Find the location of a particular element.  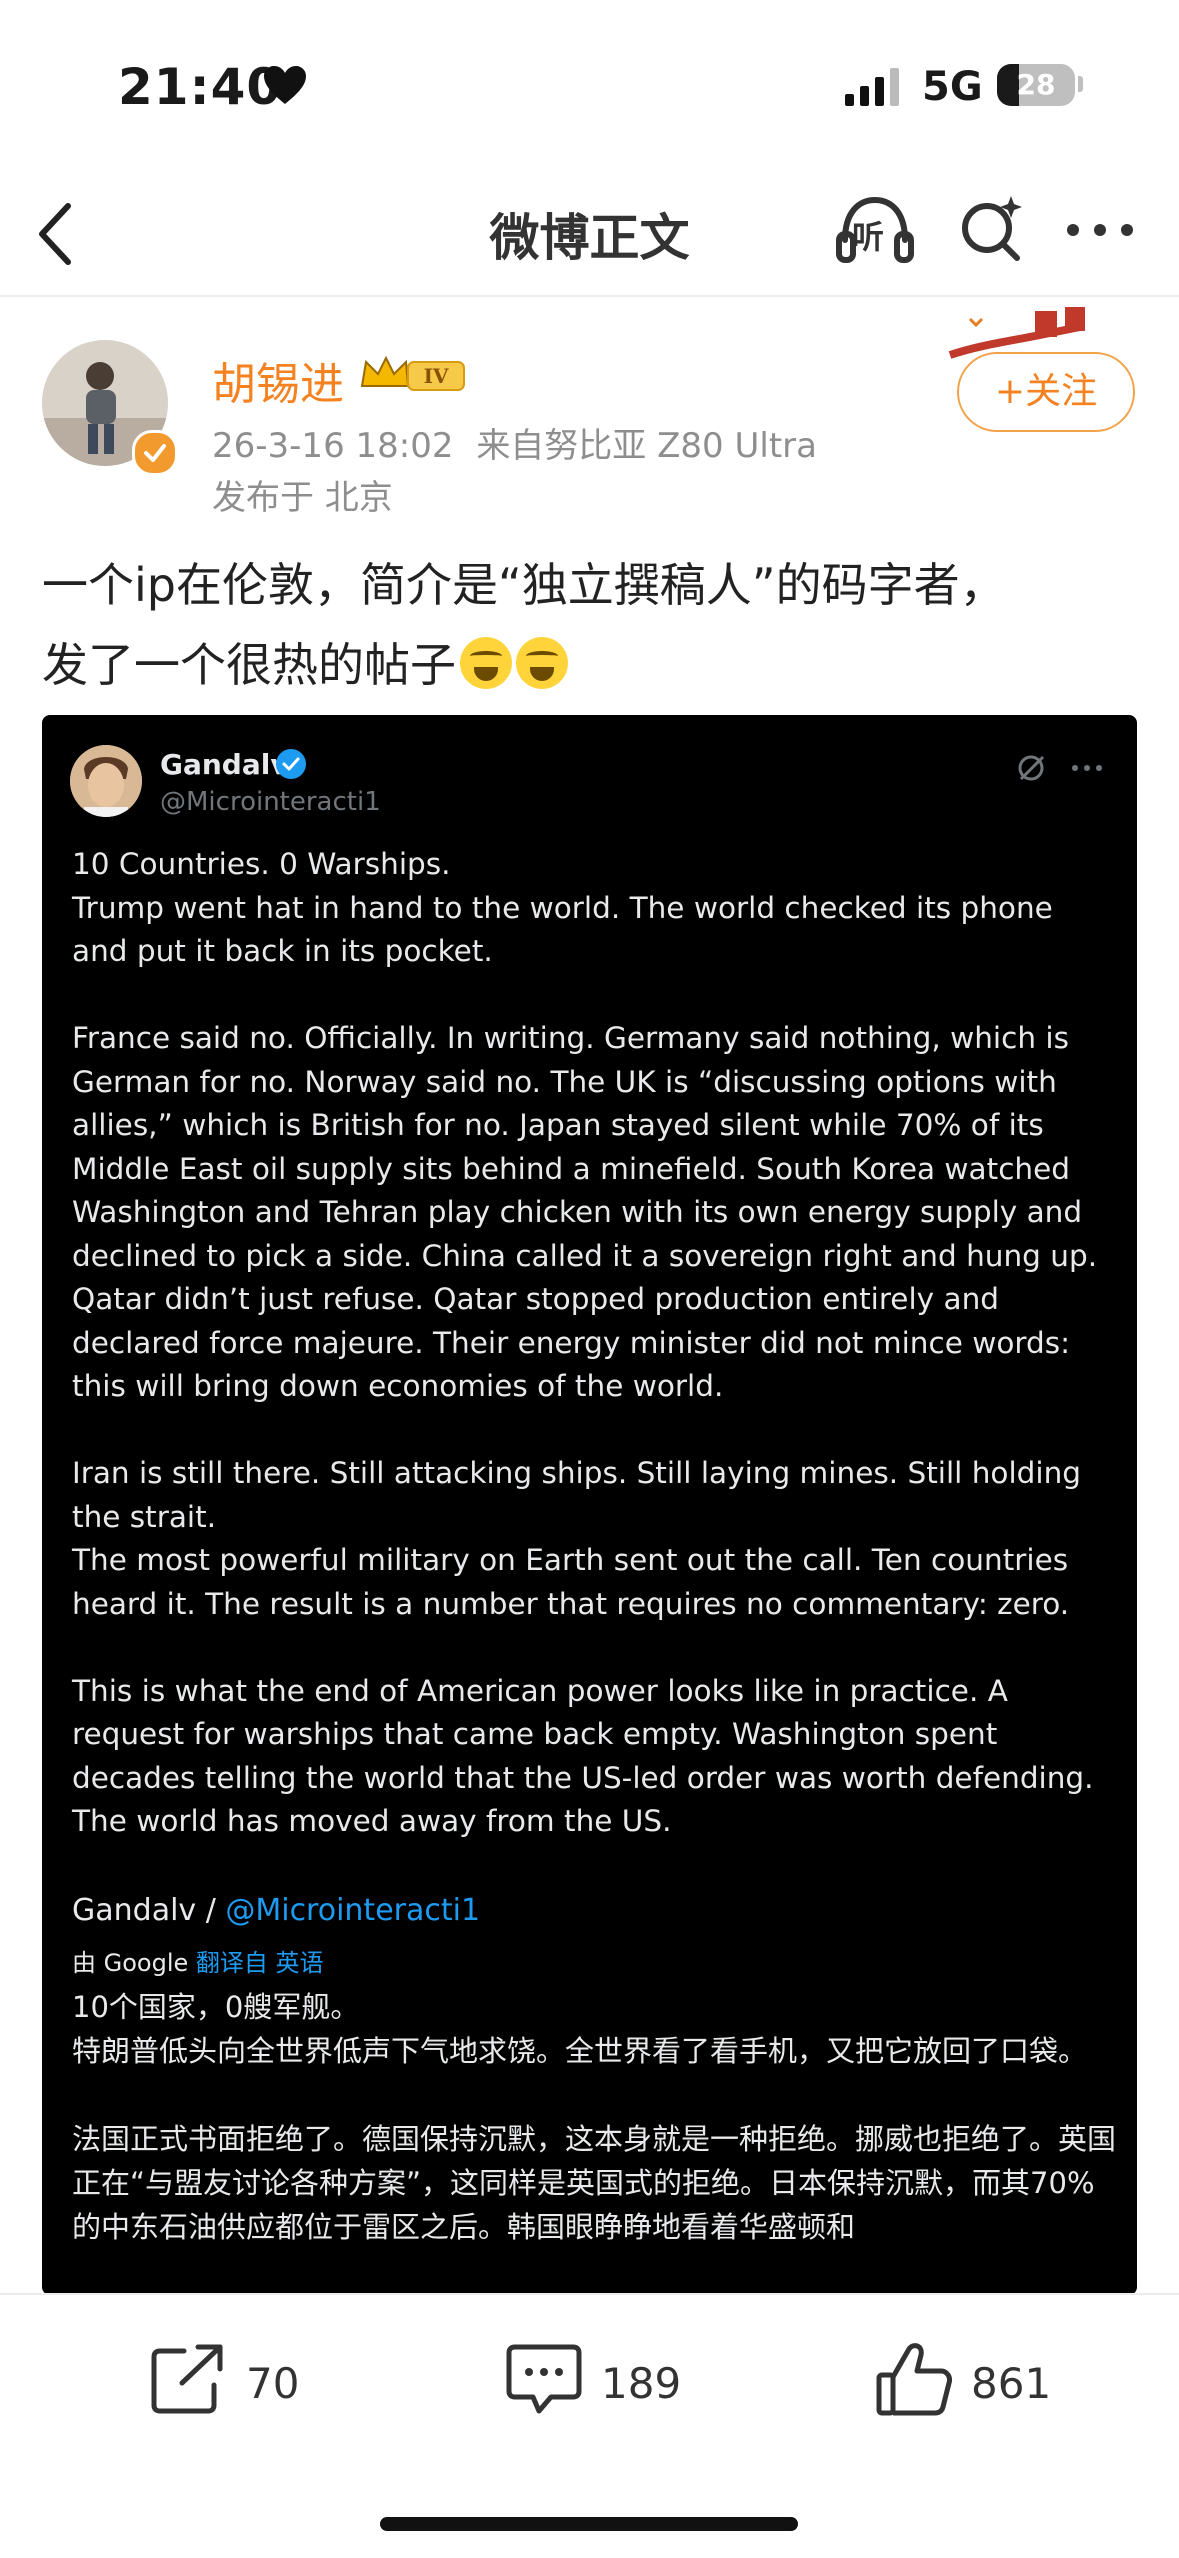

share-icon is located at coordinates (187, 2379).